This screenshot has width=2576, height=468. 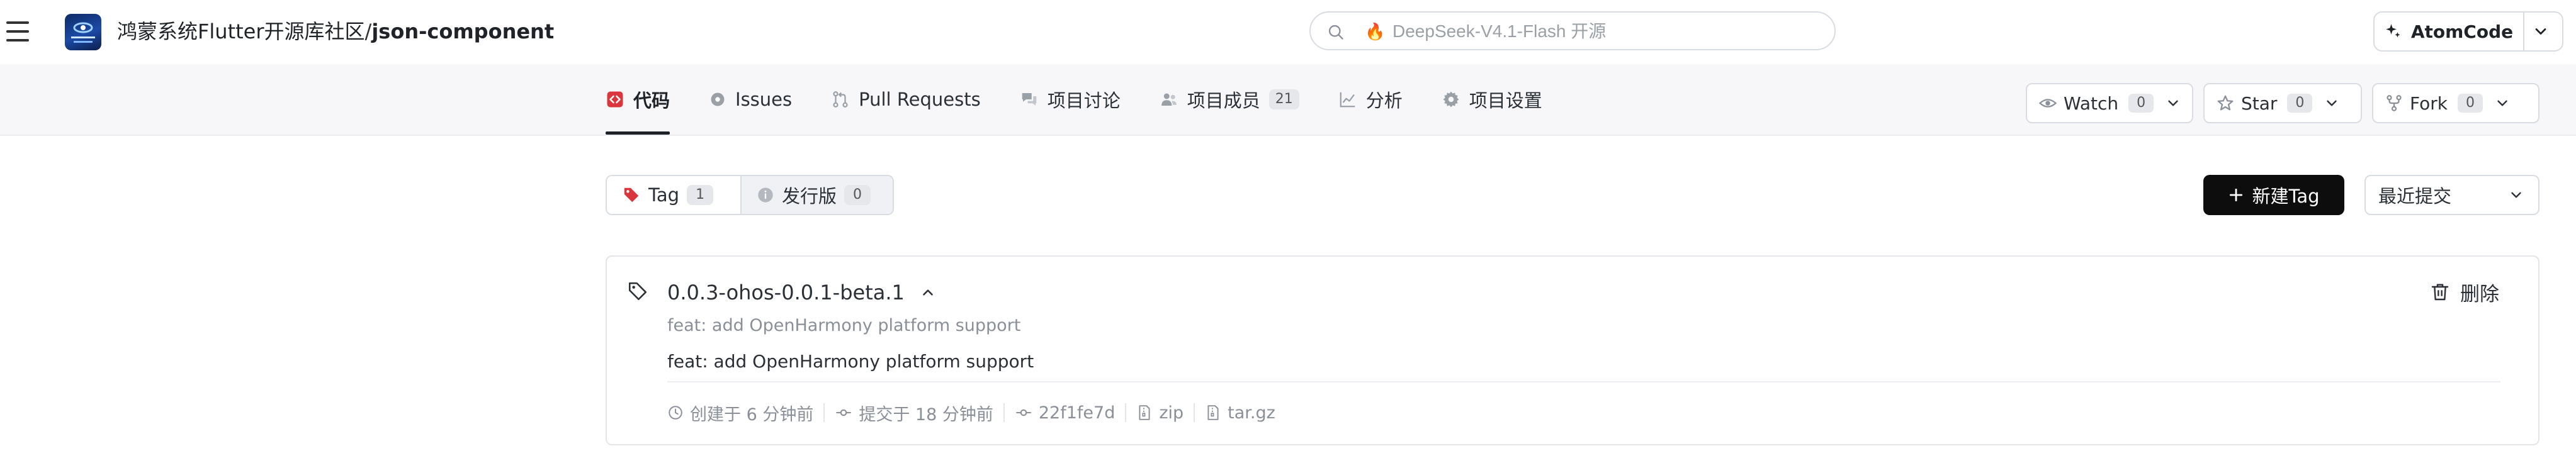 I want to click on new-tag-label: 新建Tag, so click(x=2286, y=196).